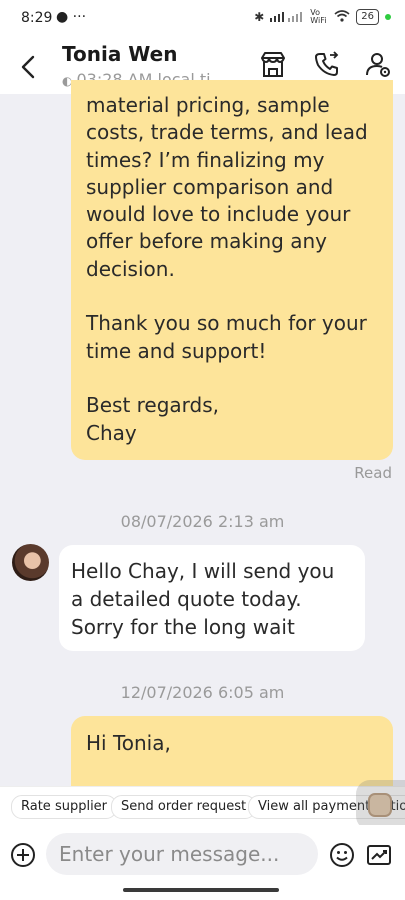  I want to click on store-button, so click(273, 65).